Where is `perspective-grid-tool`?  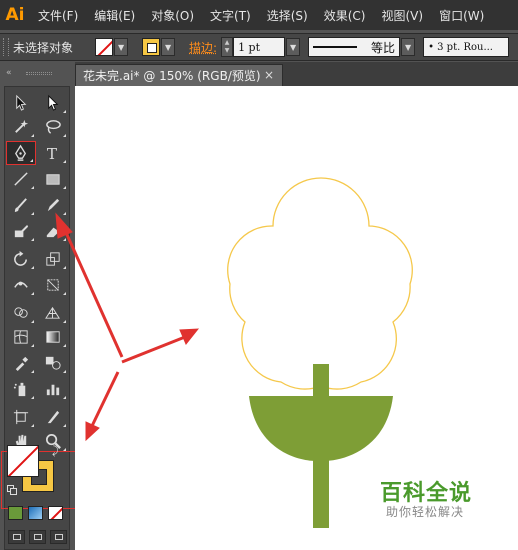
perspective-grid-tool is located at coordinates (53, 313).